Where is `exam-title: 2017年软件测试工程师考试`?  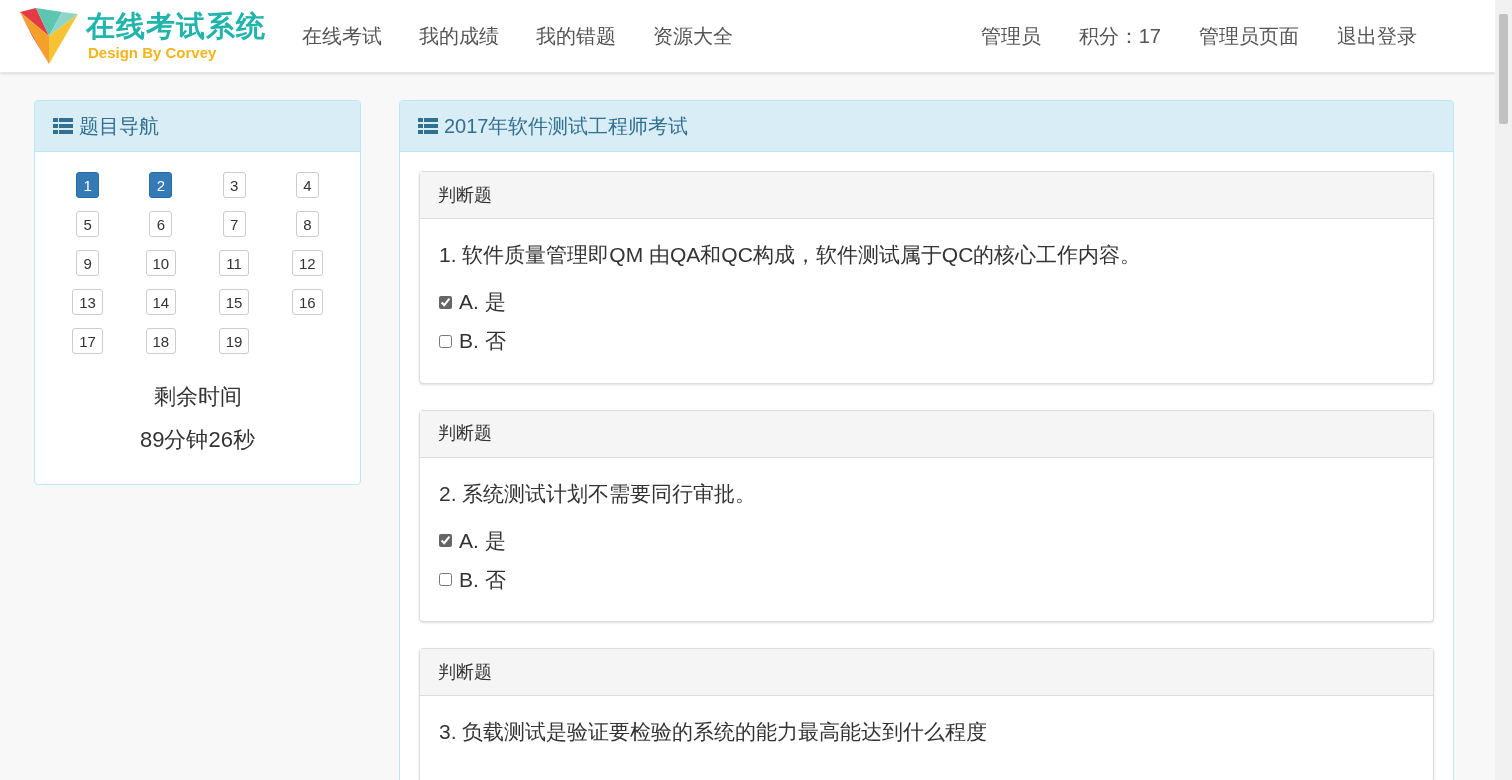 exam-title: 2017年软件测试工程师考试 is located at coordinates (566, 126).